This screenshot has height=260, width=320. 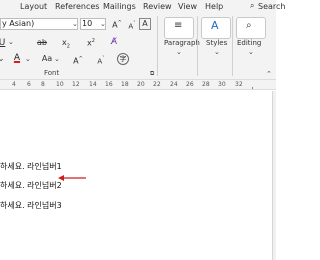 What do you see at coordinates (103, 24) in the screenshot?
I see `font-size-dropdown-icon: ⌄` at bounding box center [103, 24].